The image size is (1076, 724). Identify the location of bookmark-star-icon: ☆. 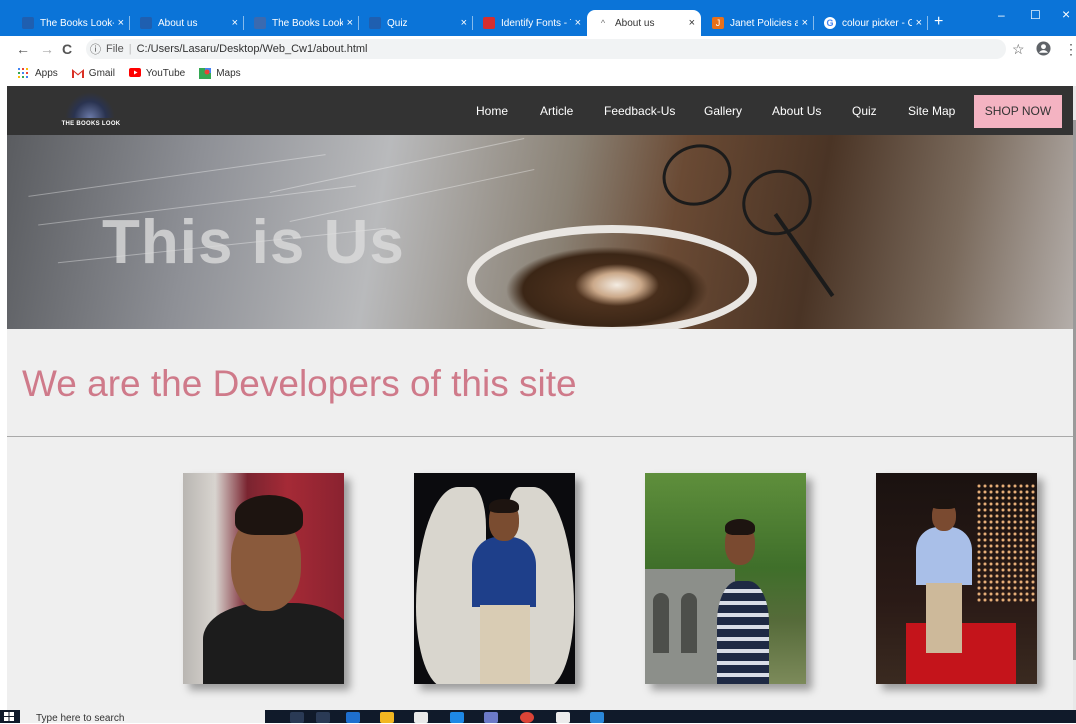
(1018, 49).